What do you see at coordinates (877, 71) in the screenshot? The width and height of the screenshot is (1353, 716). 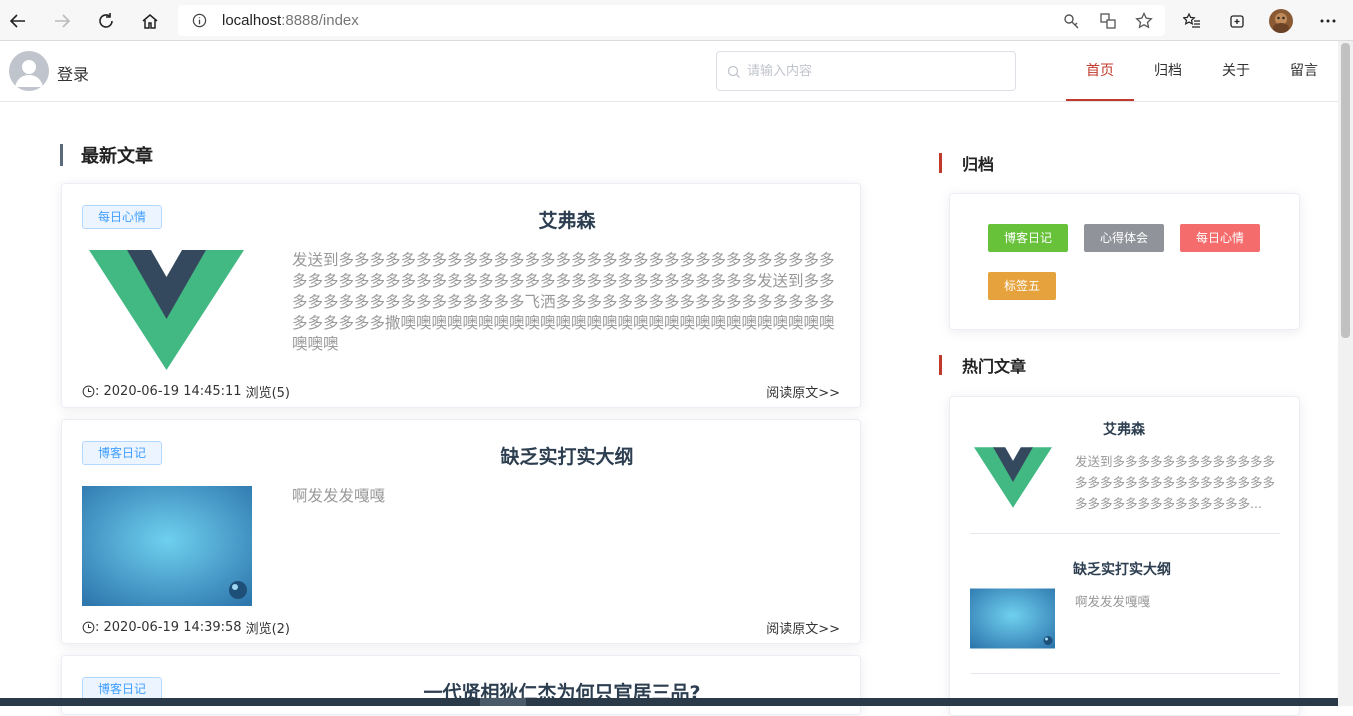 I see `search-input` at bounding box center [877, 71].